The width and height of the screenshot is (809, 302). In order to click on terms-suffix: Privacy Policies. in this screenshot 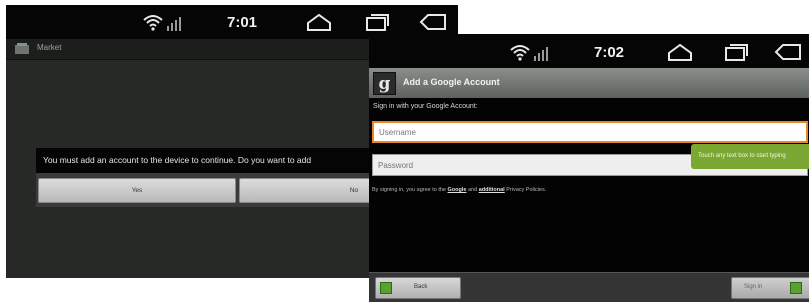, I will do `click(525, 190)`.